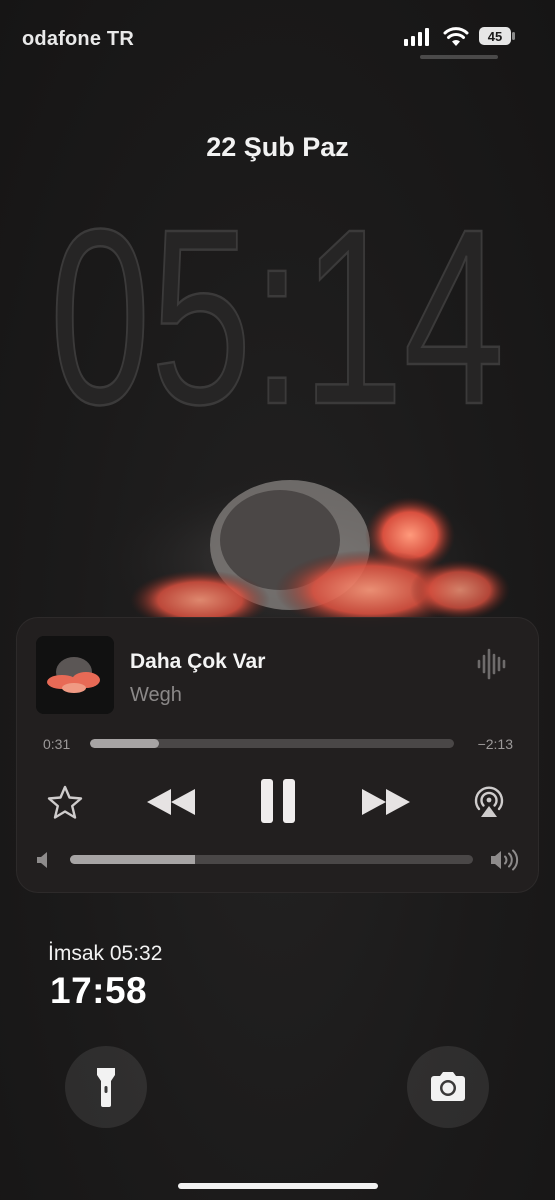 The width and height of the screenshot is (555, 1200). I want to click on remaining-time: −2:13, so click(495, 744).